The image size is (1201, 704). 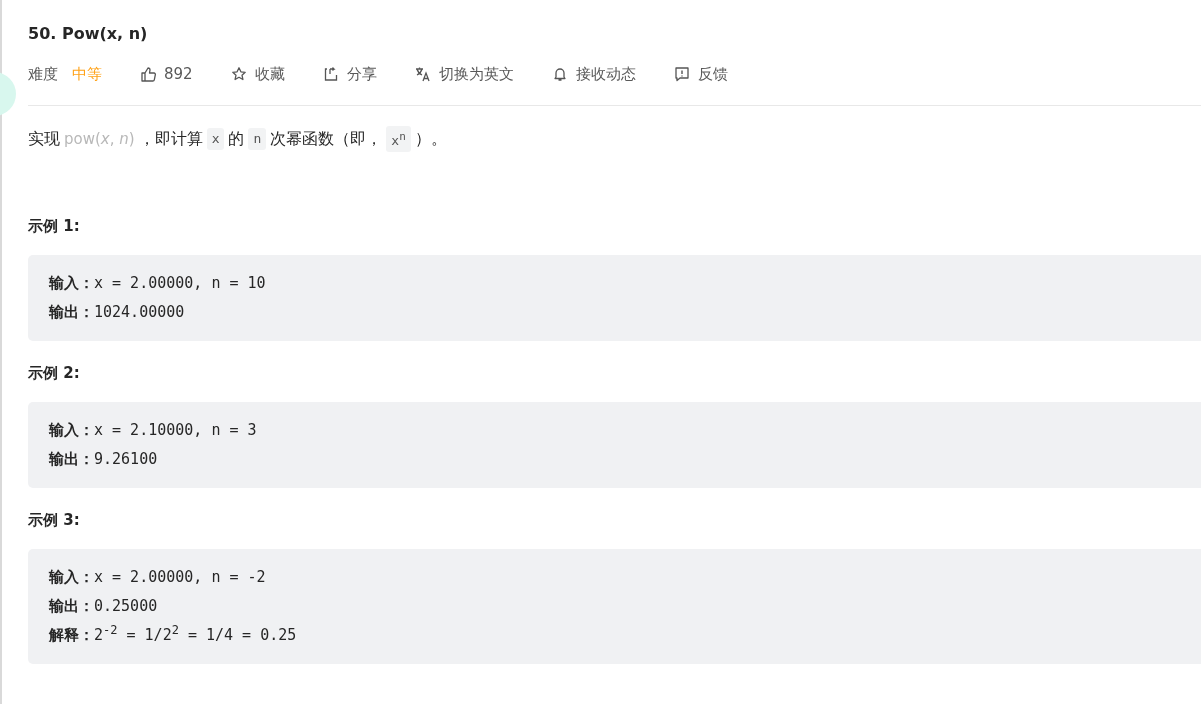 What do you see at coordinates (238, 74) in the screenshot?
I see `star-icon` at bounding box center [238, 74].